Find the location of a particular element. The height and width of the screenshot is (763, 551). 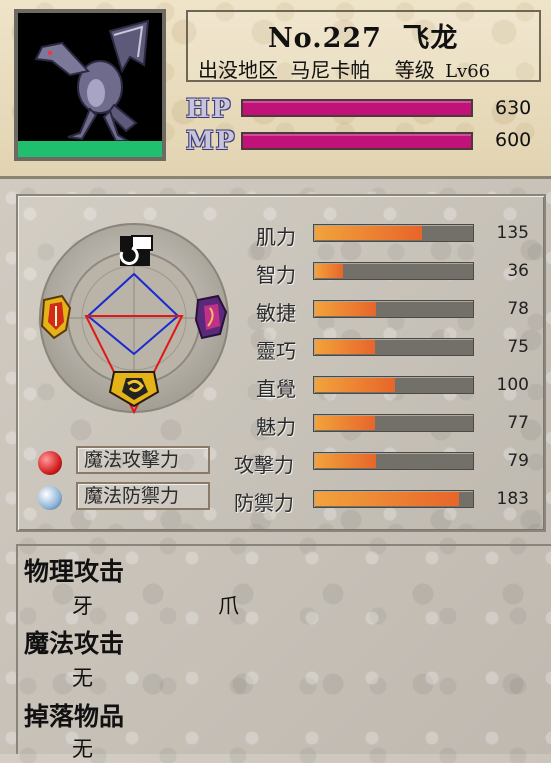

hp-label: HP is located at coordinates (209, 108).